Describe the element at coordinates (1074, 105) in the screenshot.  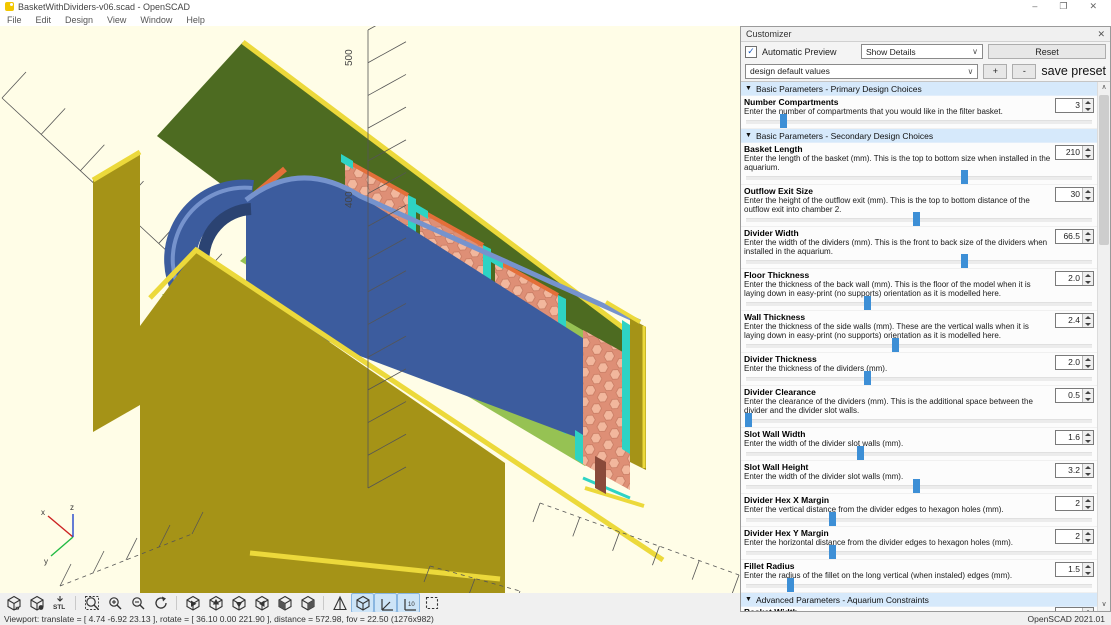
I see `param-spinbox: 3` at that location.